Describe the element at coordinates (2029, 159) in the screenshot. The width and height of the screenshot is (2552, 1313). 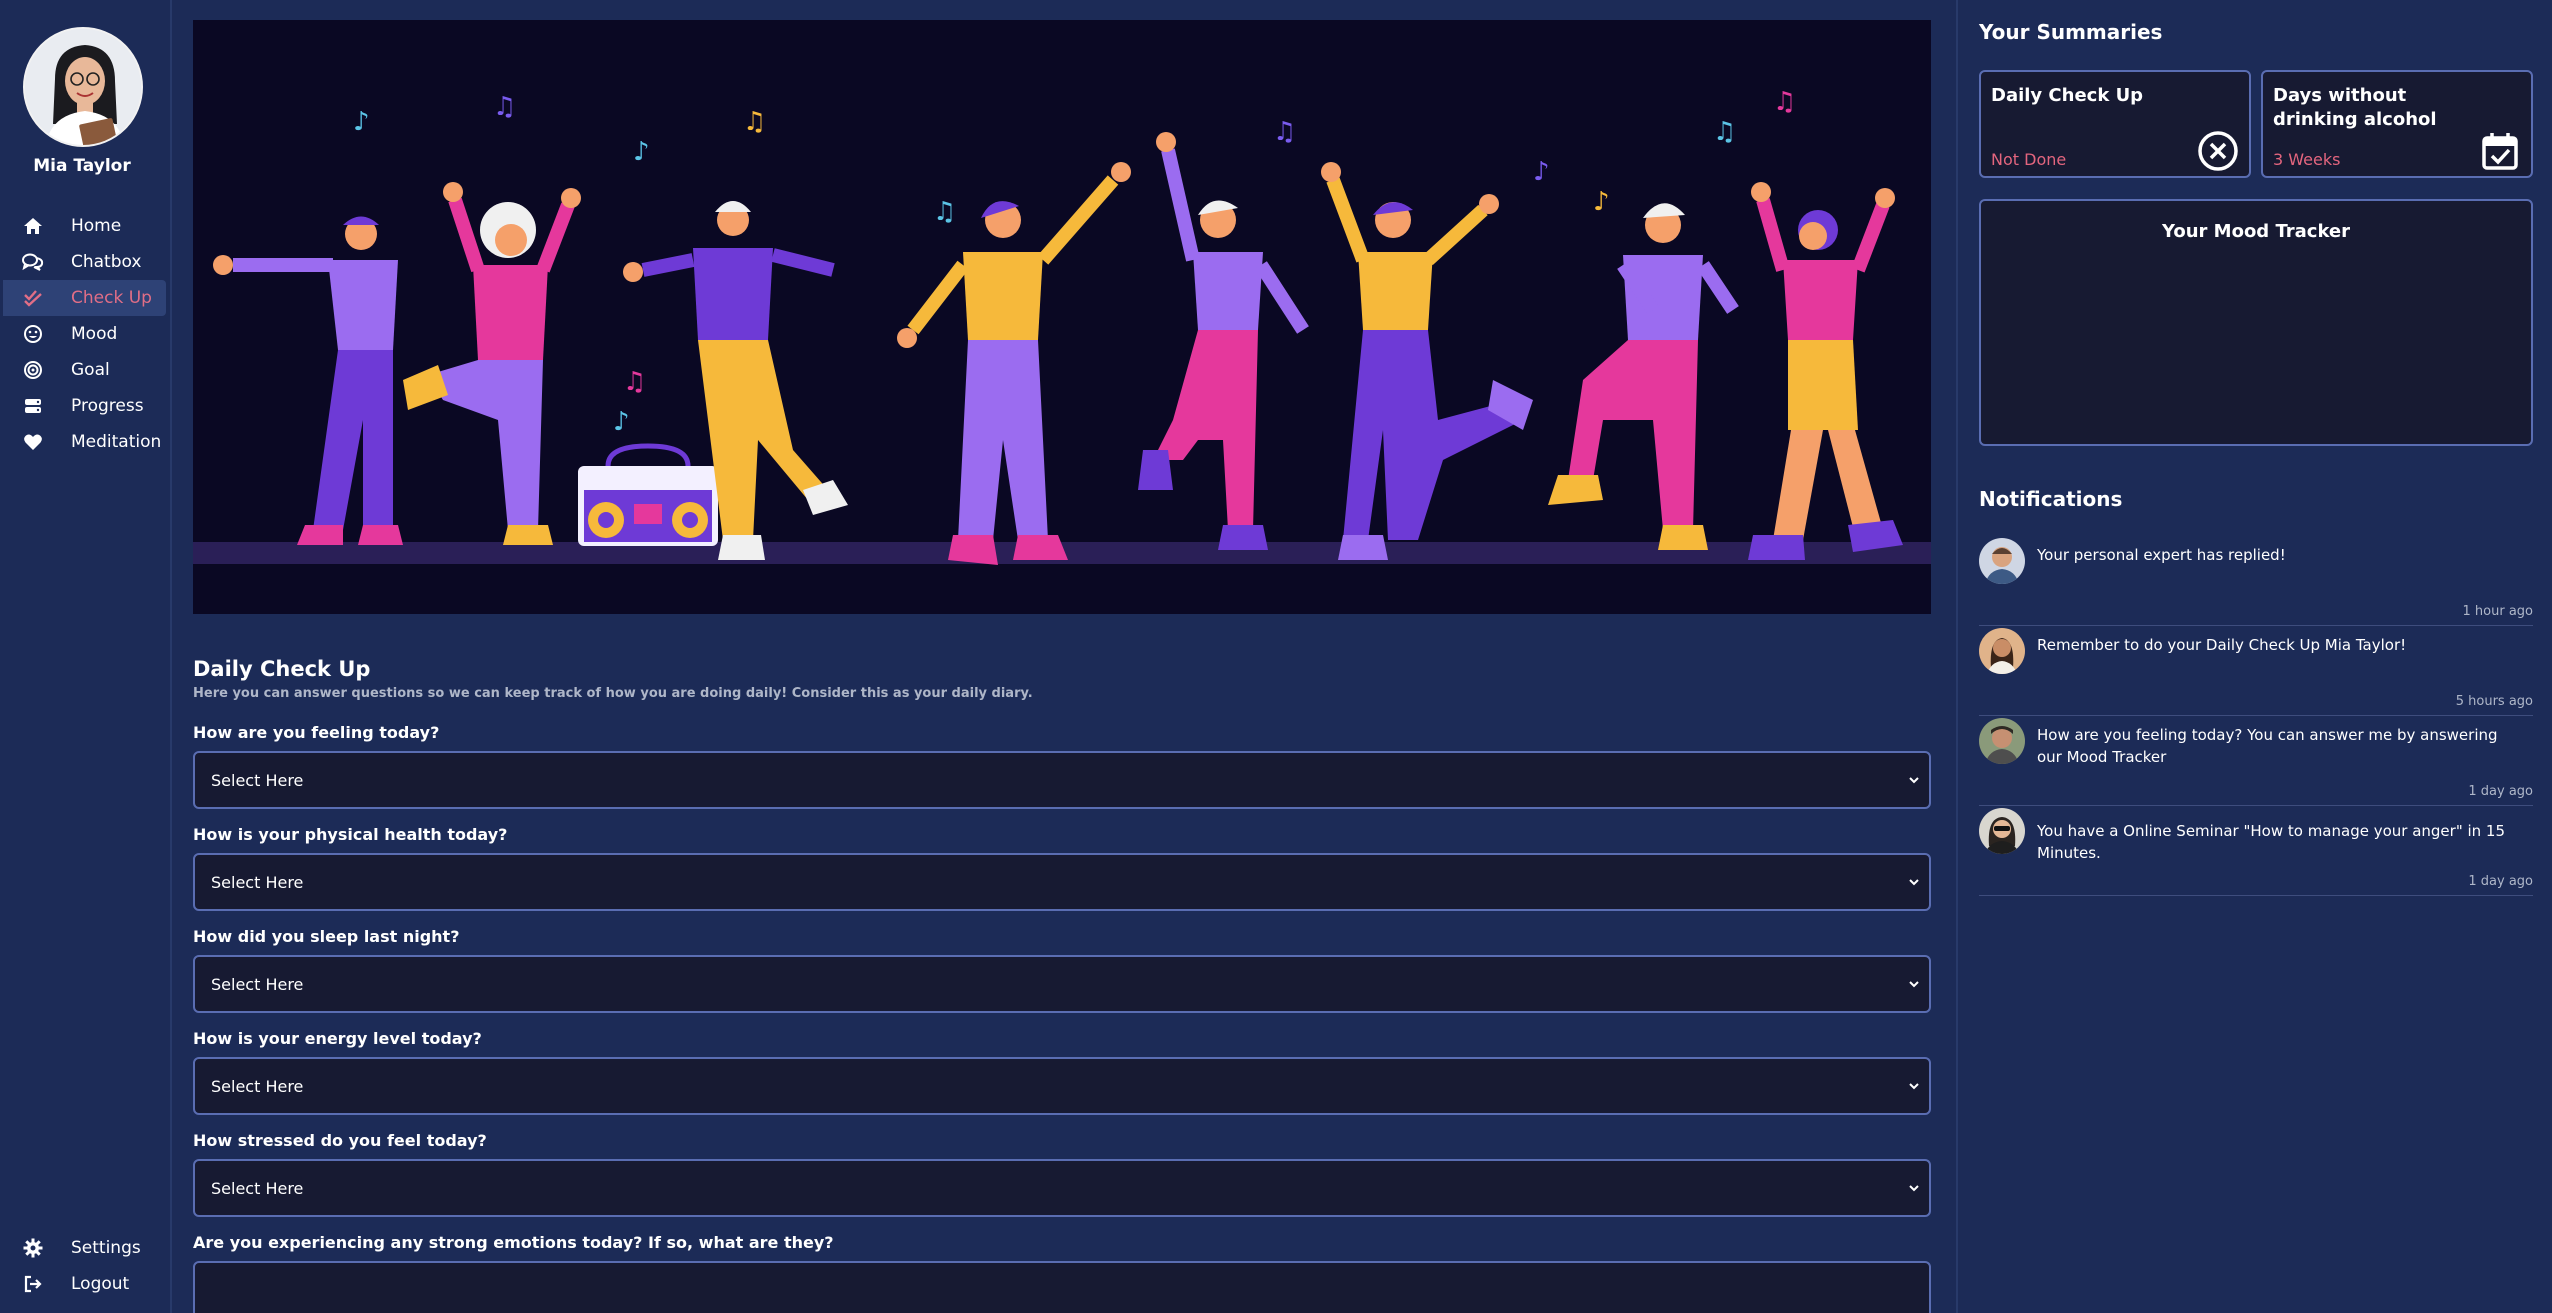
I see `card-status: Not Done` at that location.